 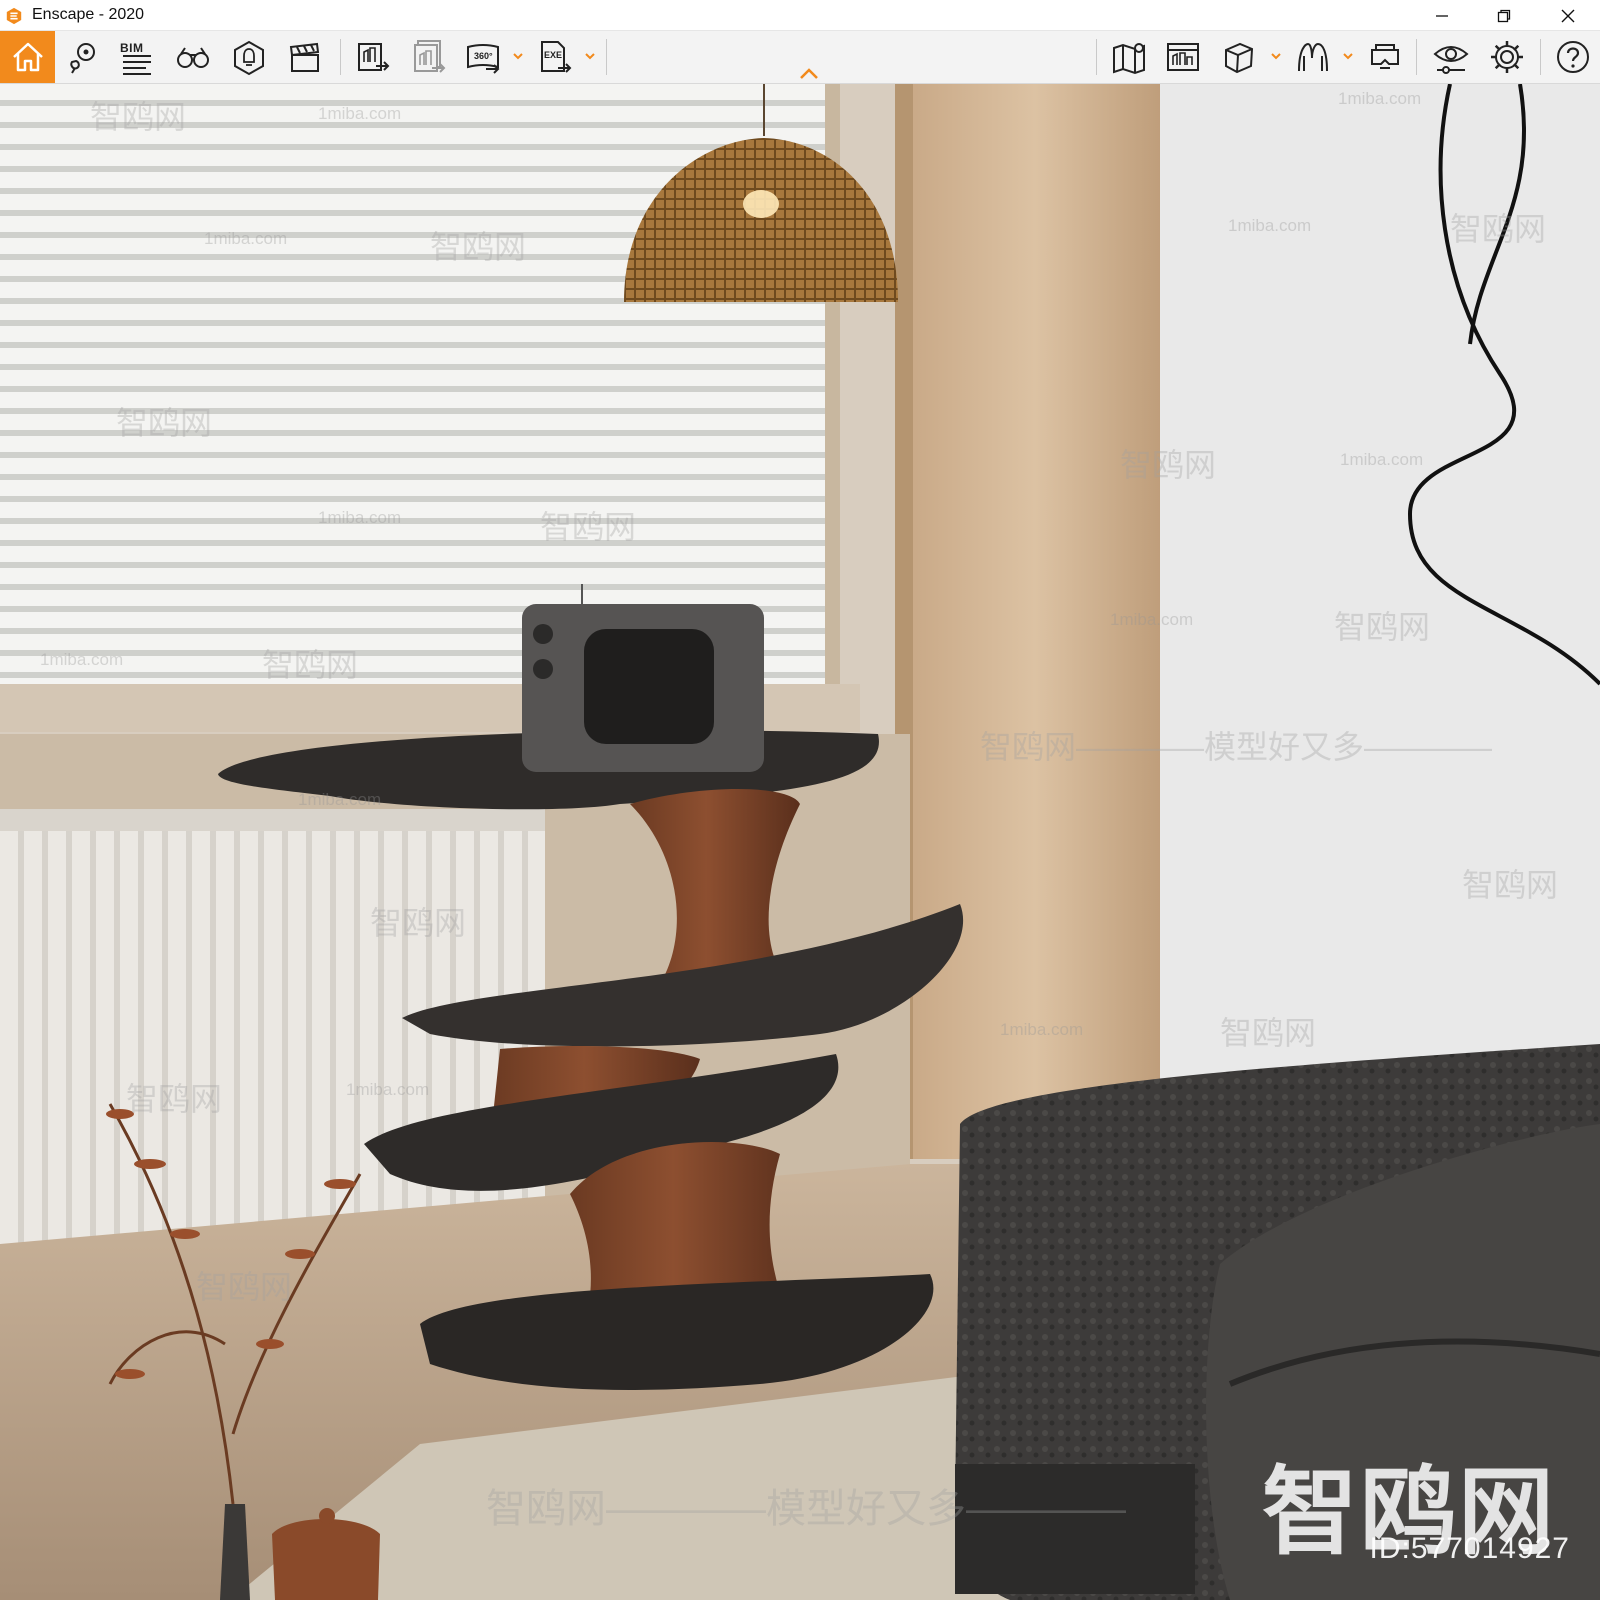 I want to click on cube-asset-icon, so click(x=1239, y=58).